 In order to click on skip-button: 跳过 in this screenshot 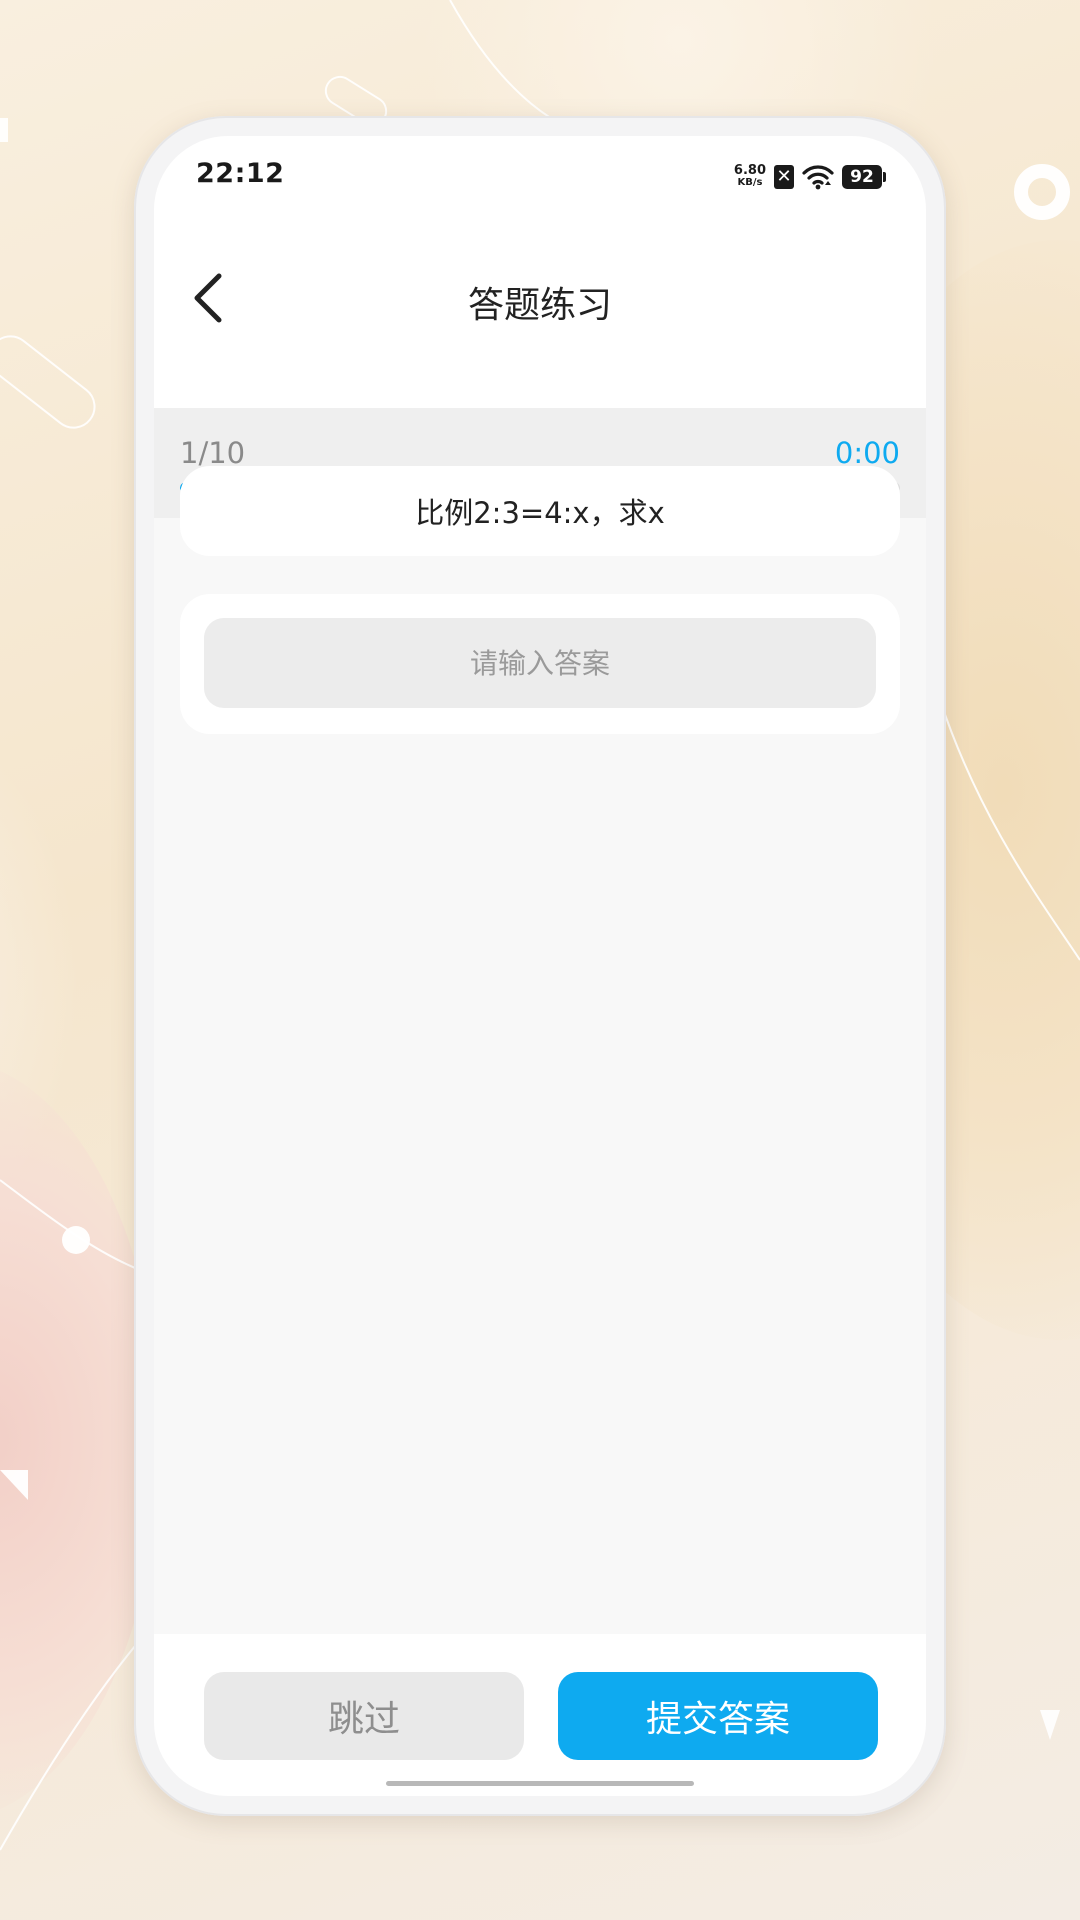, I will do `click(364, 1716)`.